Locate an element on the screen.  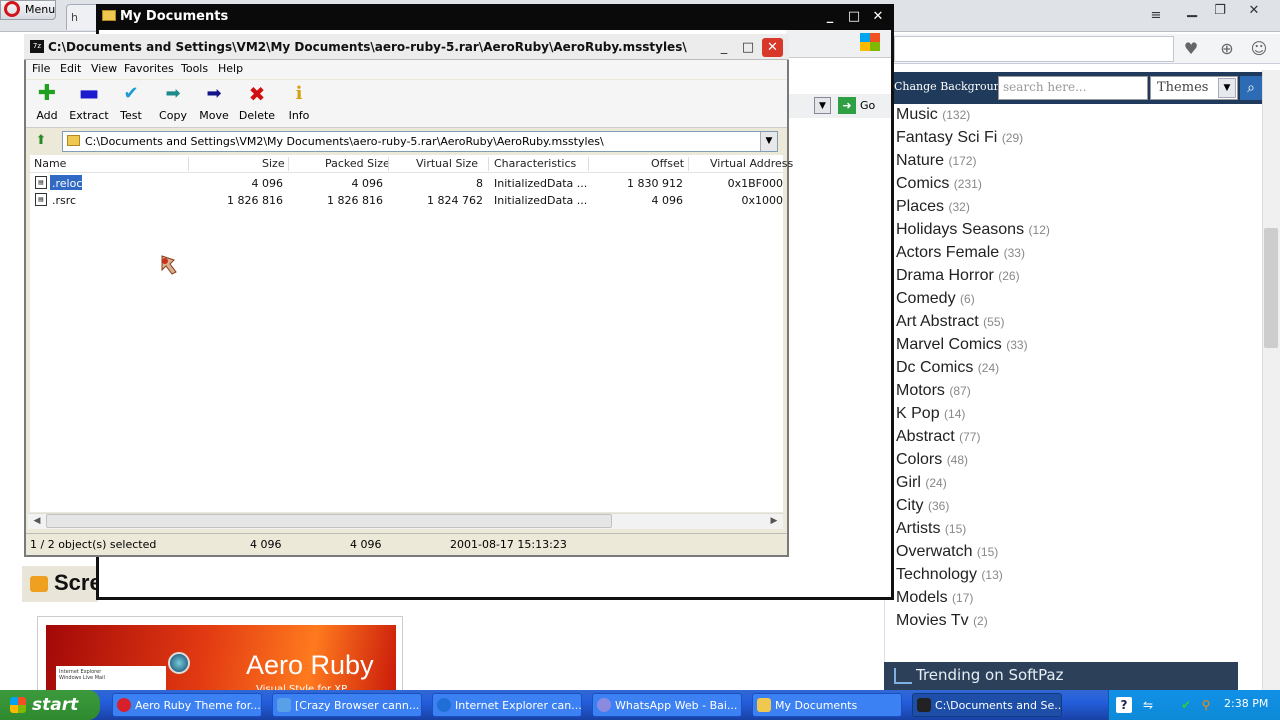
category-link: Fantasy Sci Fi (29) is located at coordinates (959, 138).